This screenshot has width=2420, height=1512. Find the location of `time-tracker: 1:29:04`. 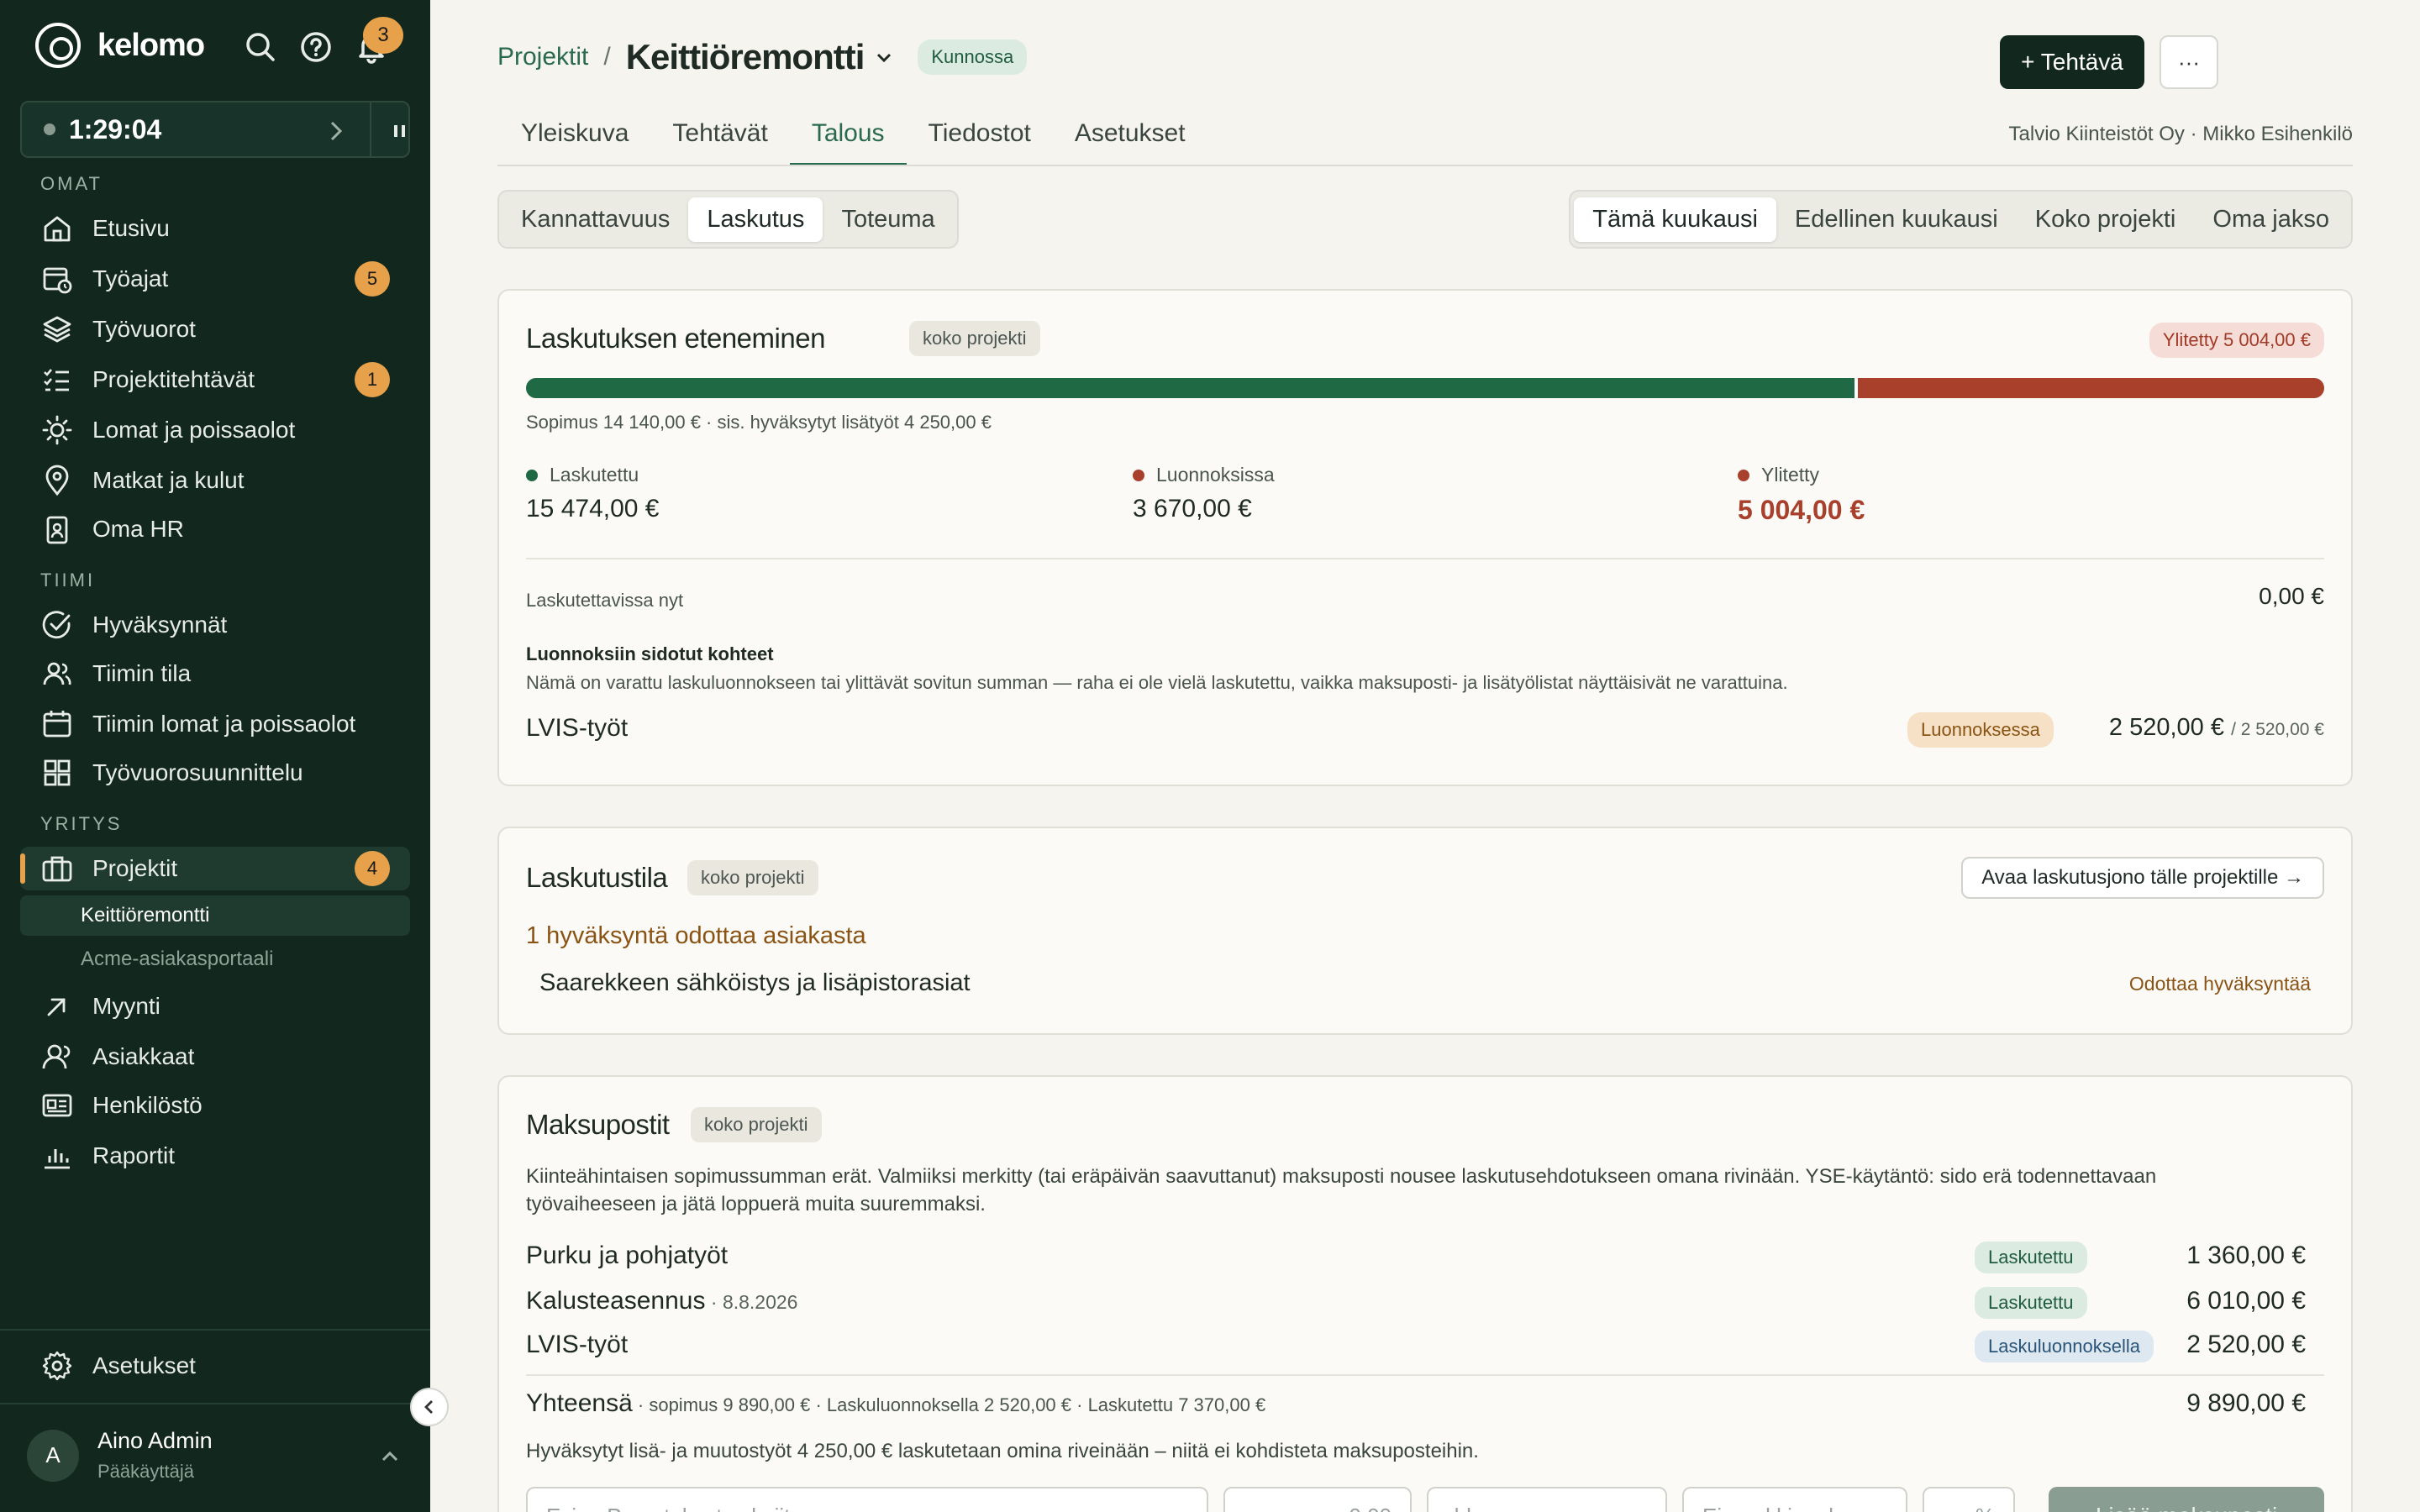

time-tracker: 1:29:04 is located at coordinates (215, 129).